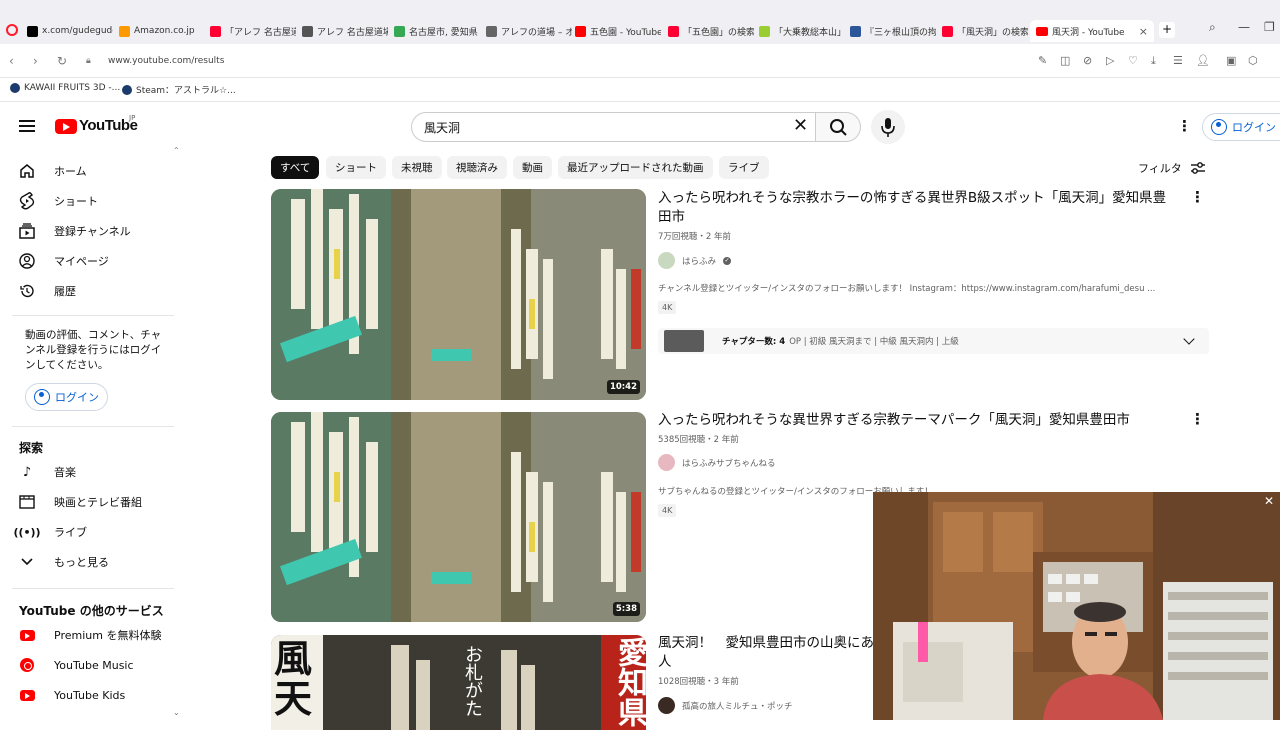  I want to click on sidebar-item-history: 履歴, so click(47, 291).